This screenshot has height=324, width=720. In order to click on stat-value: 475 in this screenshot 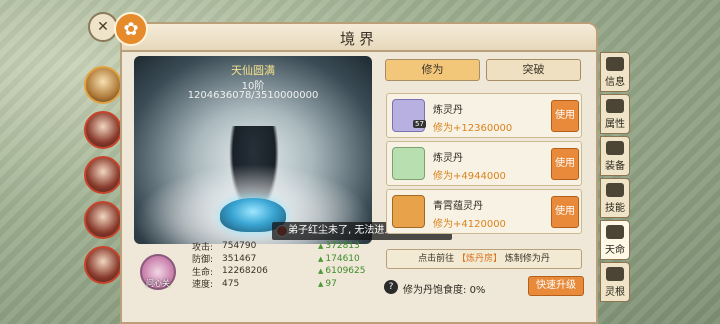, I will do `click(231, 283)`.